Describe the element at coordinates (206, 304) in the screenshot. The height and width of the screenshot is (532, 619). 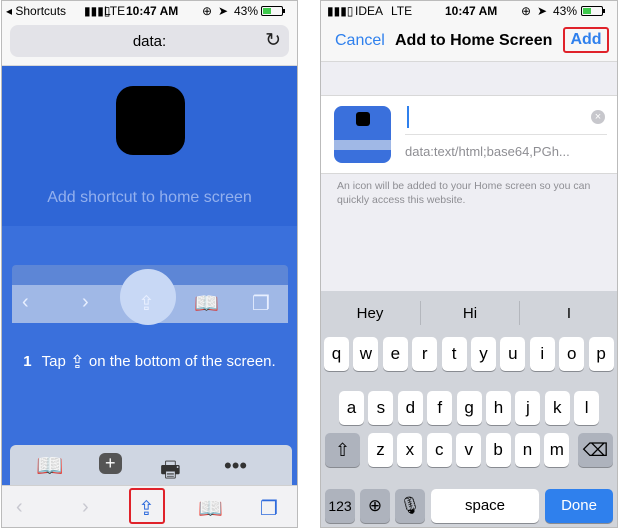
I see `demo-bookmarks-icon: 📖` at that location.